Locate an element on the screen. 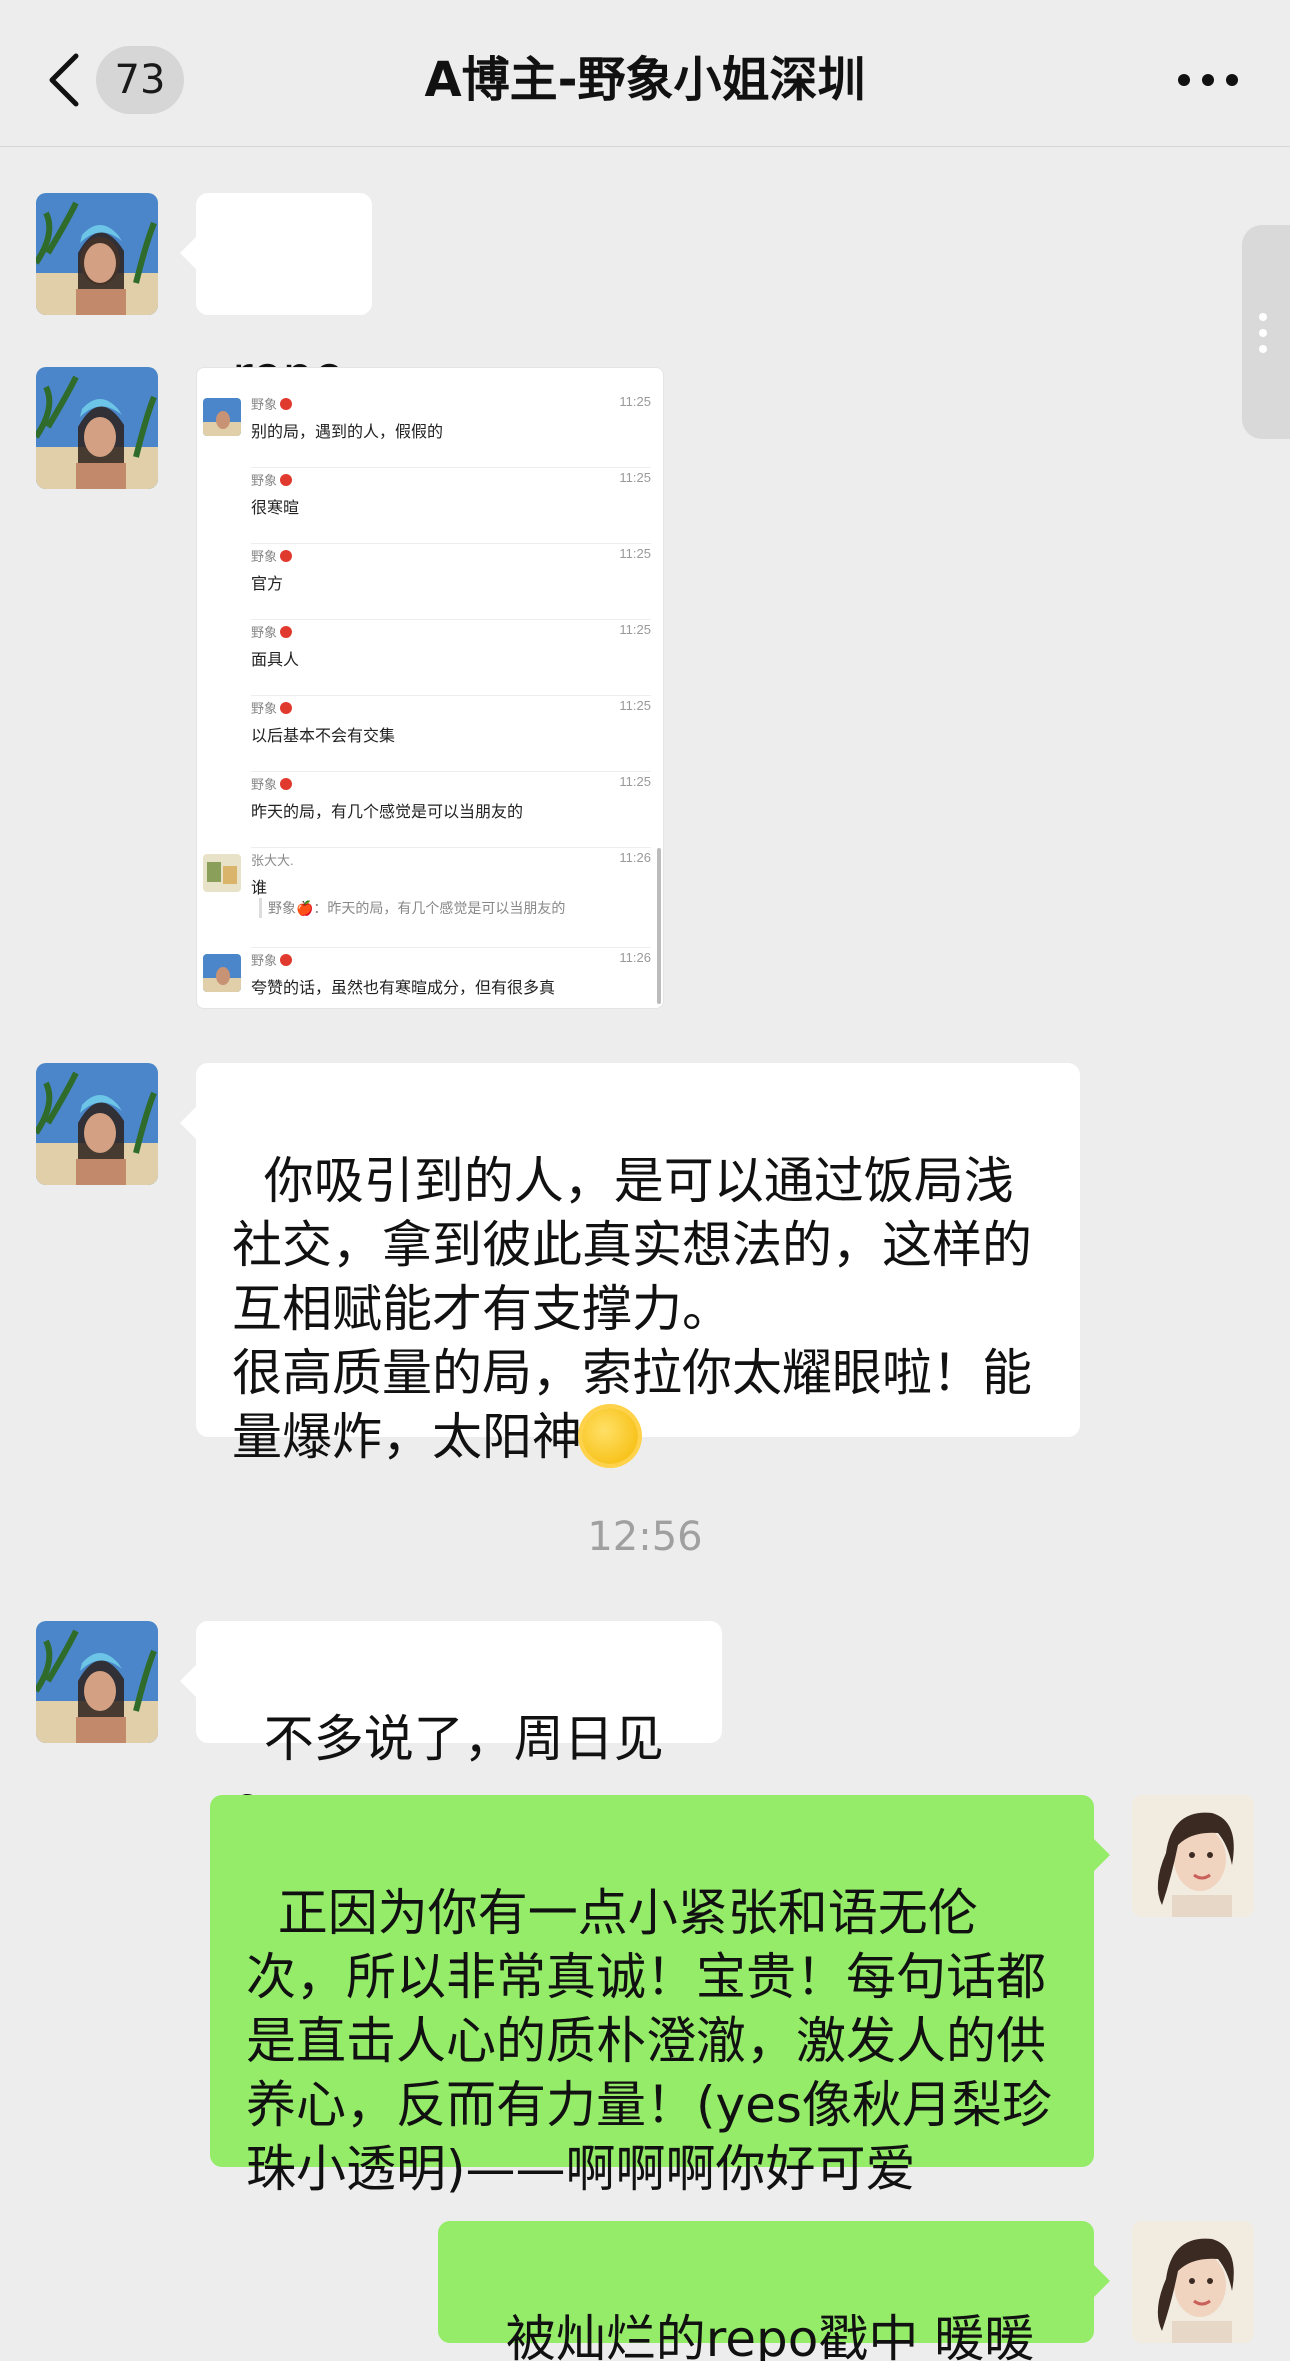  chat-header: 73 A博主-野象小姐深圳 is located at coordinates (645, 73).